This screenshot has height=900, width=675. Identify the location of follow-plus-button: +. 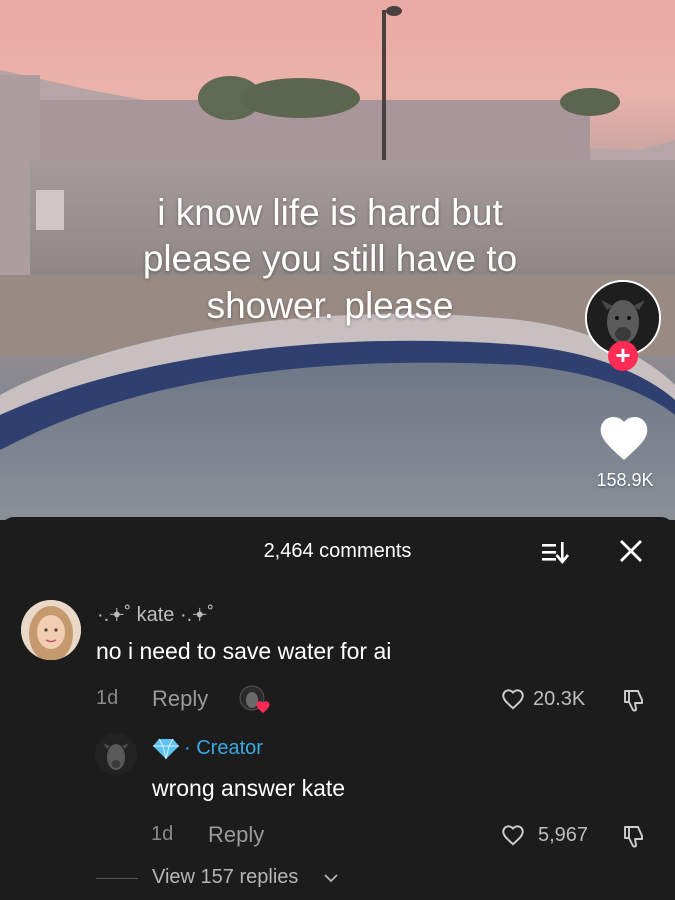
(623, 356).